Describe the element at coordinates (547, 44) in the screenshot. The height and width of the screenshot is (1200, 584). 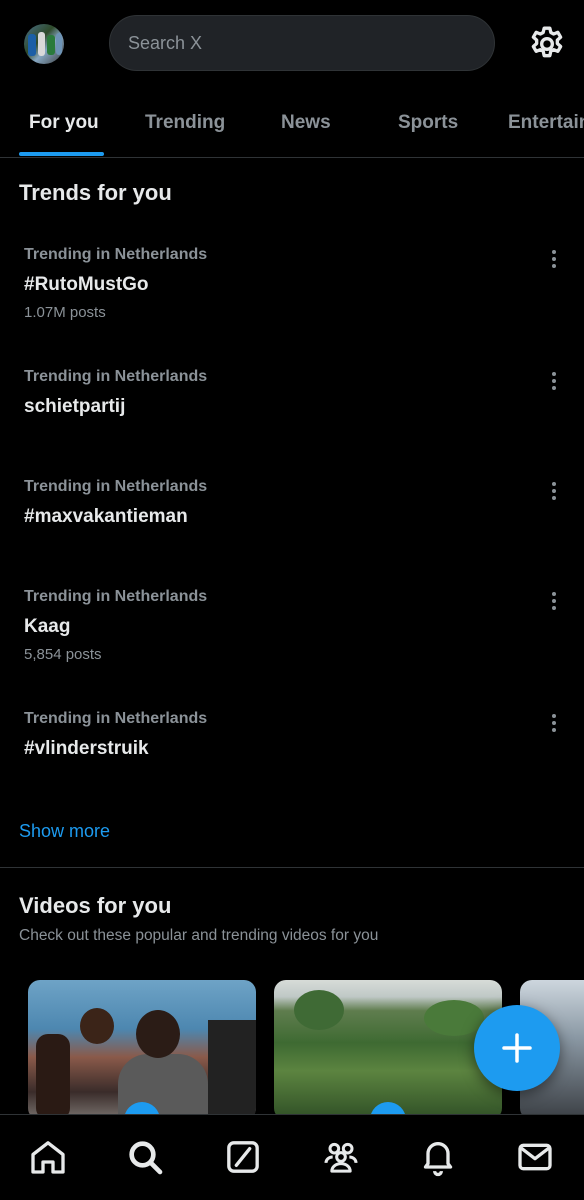
I see `gear-icon` at that location.